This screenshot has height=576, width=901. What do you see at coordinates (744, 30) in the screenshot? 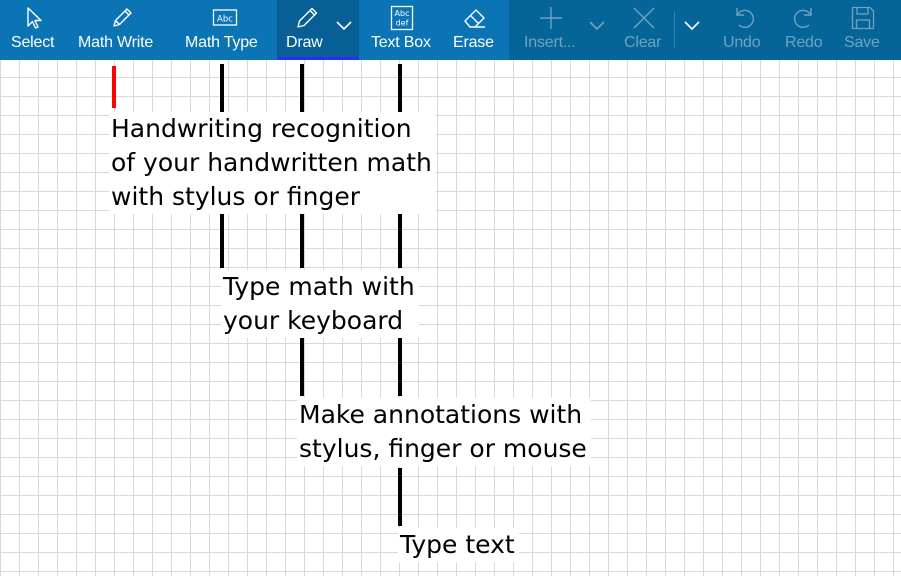
I see `undo-button: Undo` at bounding box center [744, 30].